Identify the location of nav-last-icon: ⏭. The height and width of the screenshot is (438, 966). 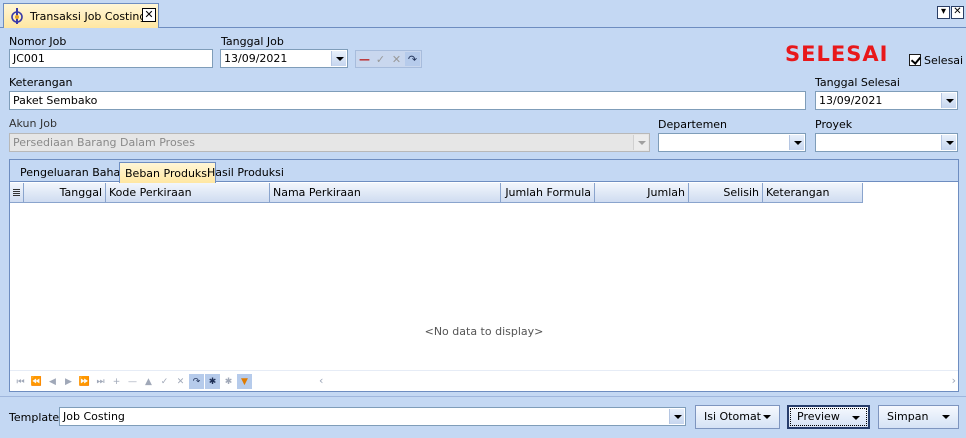
(100, 381).